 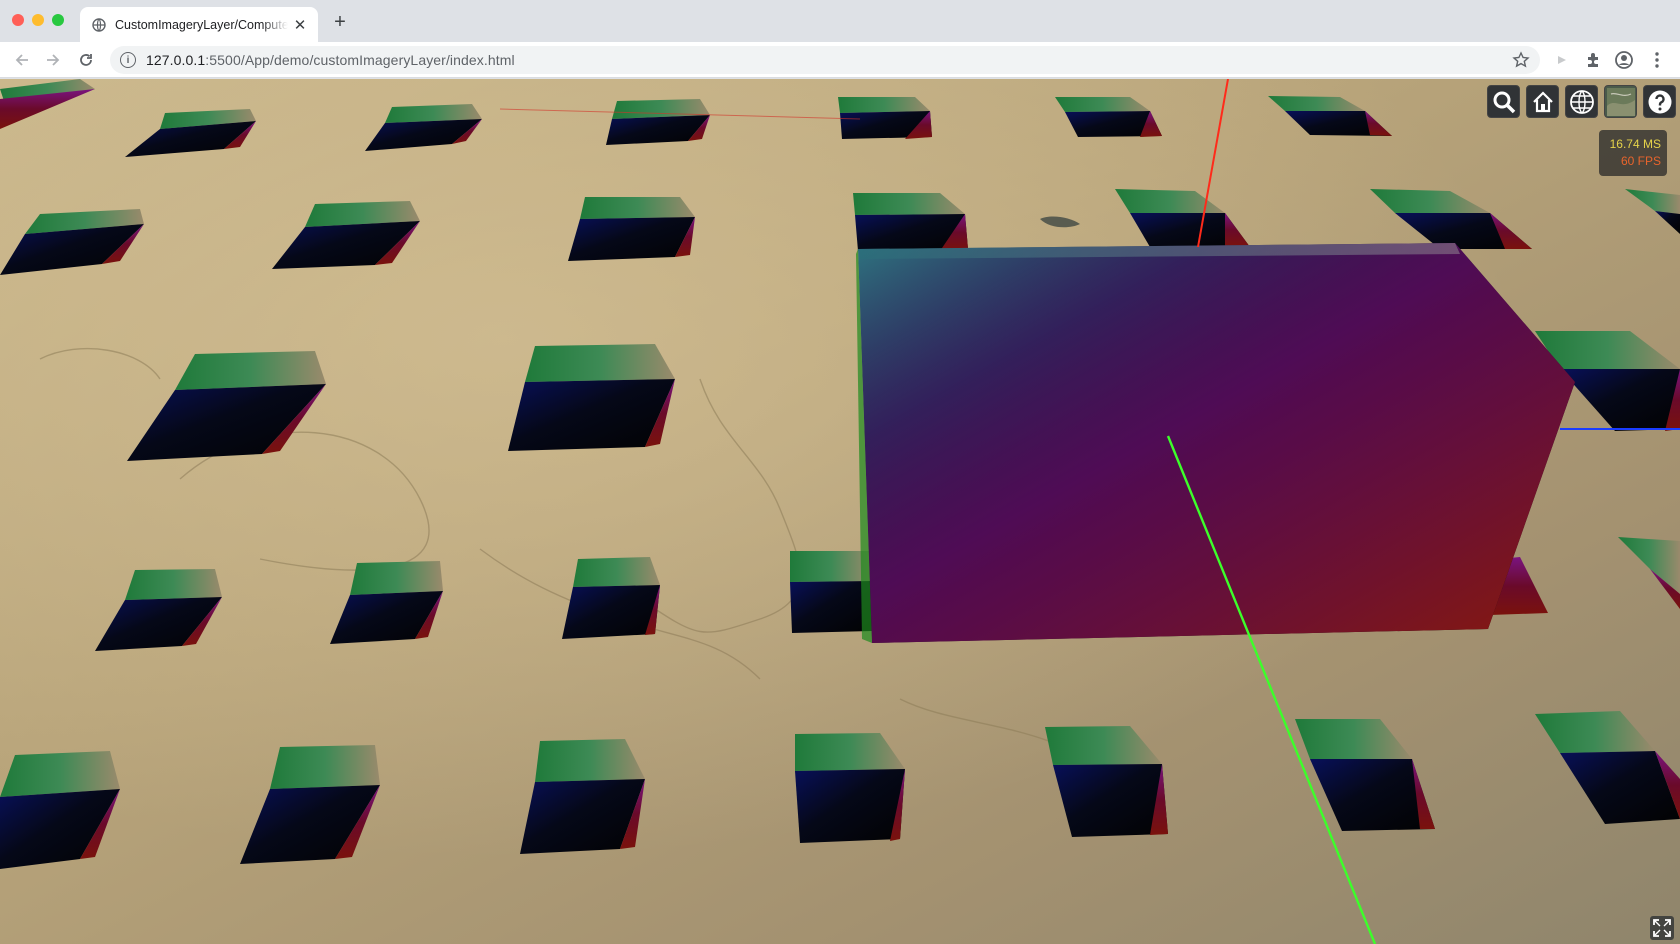 I want to click on frame-fps: 60 FPS, so click(x=1640, y=161).